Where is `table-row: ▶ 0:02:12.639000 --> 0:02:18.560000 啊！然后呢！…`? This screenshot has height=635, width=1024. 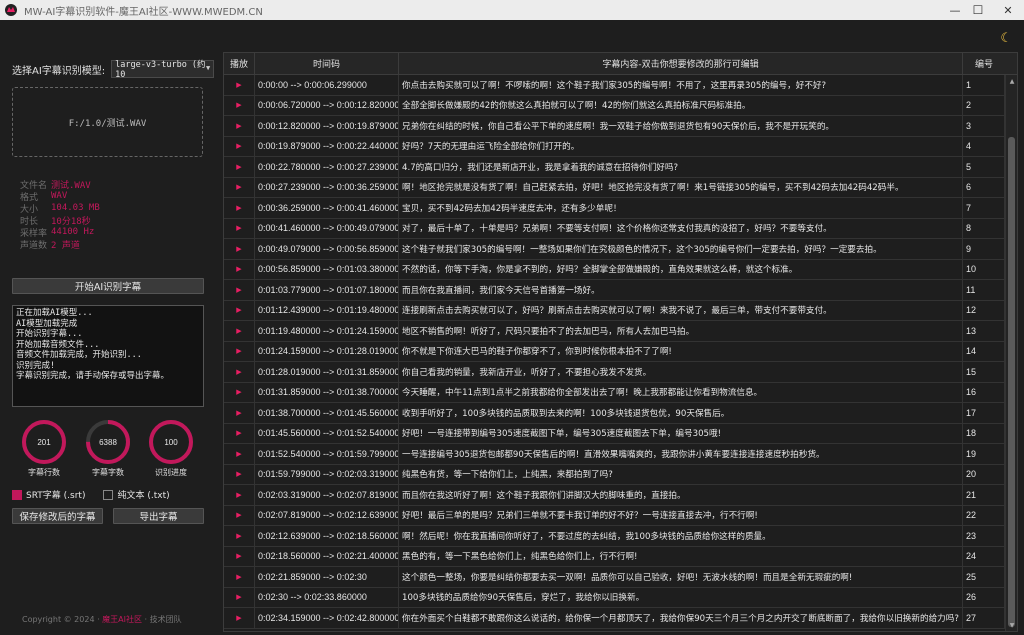 table-row: ▶ 0:02:12.639000 --> 0:02:18.560000 啊！然后呢！… is located at coordinates (614, 536).